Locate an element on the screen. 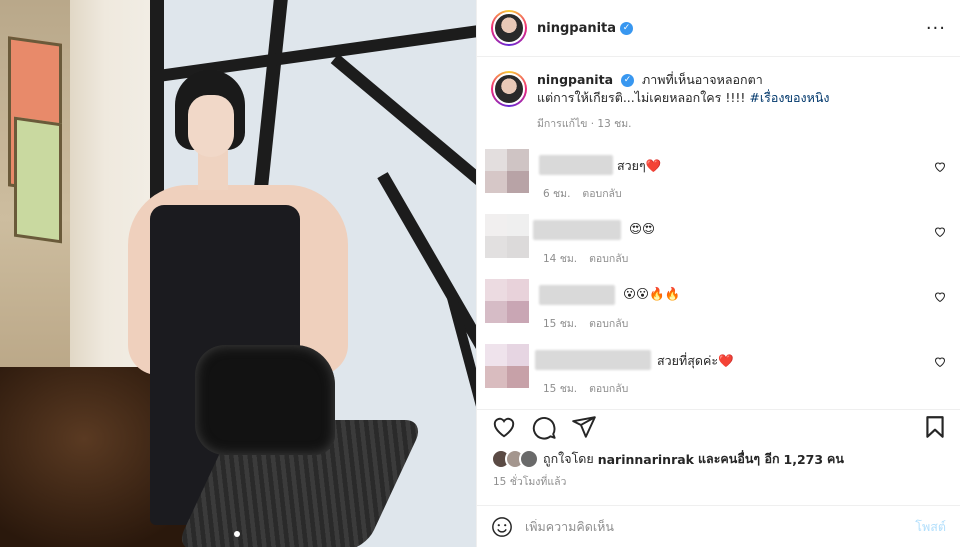  post-header: ningpanita ✓ ··· is located at coordinates (718, 28).